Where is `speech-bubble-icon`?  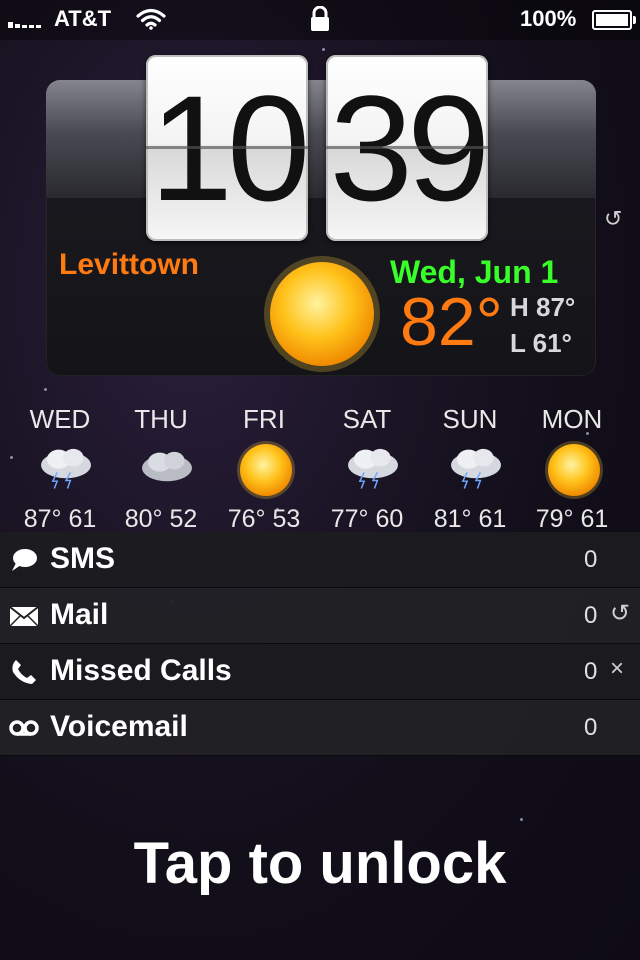 speech-bubble-icon is located at coordinates (24, 560).